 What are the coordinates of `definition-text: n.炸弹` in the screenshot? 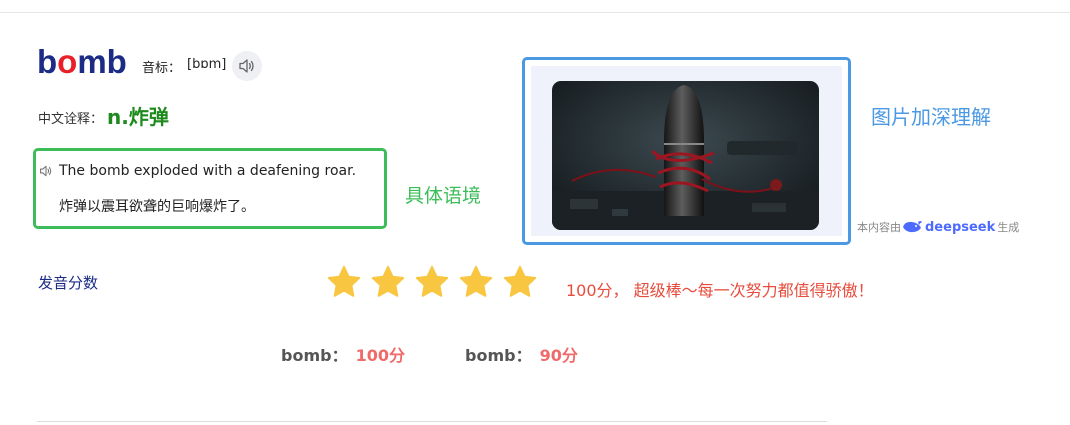 It's located at (138, 117).